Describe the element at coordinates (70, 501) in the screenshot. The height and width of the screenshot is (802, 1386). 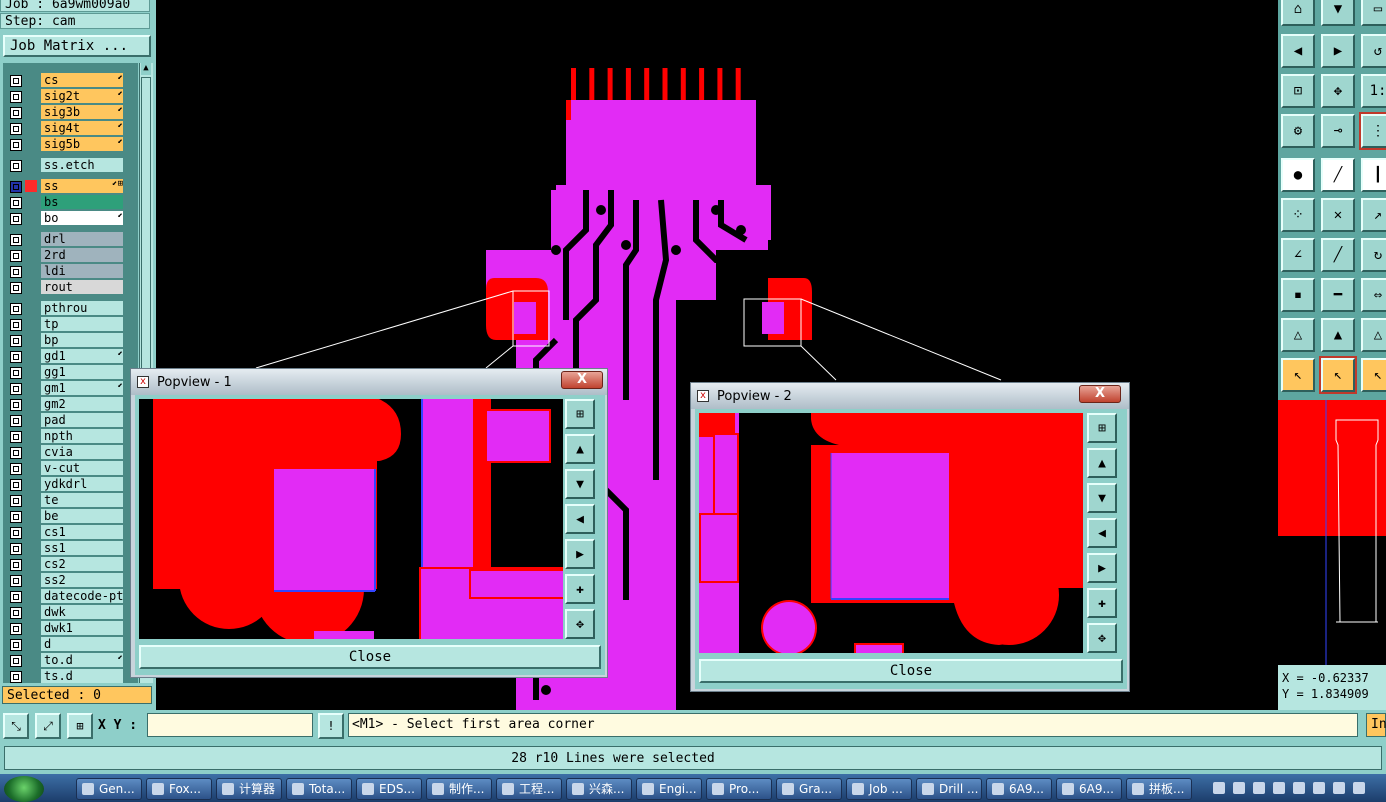
I see `layer-row: te` at that location.